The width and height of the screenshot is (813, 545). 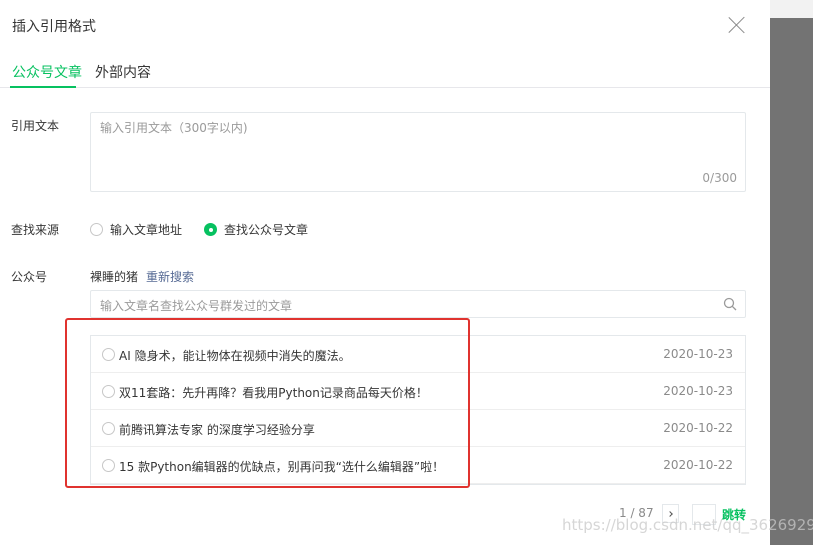 I want to click on quote-text-label: 引用文本, so click(x=35, y=126).